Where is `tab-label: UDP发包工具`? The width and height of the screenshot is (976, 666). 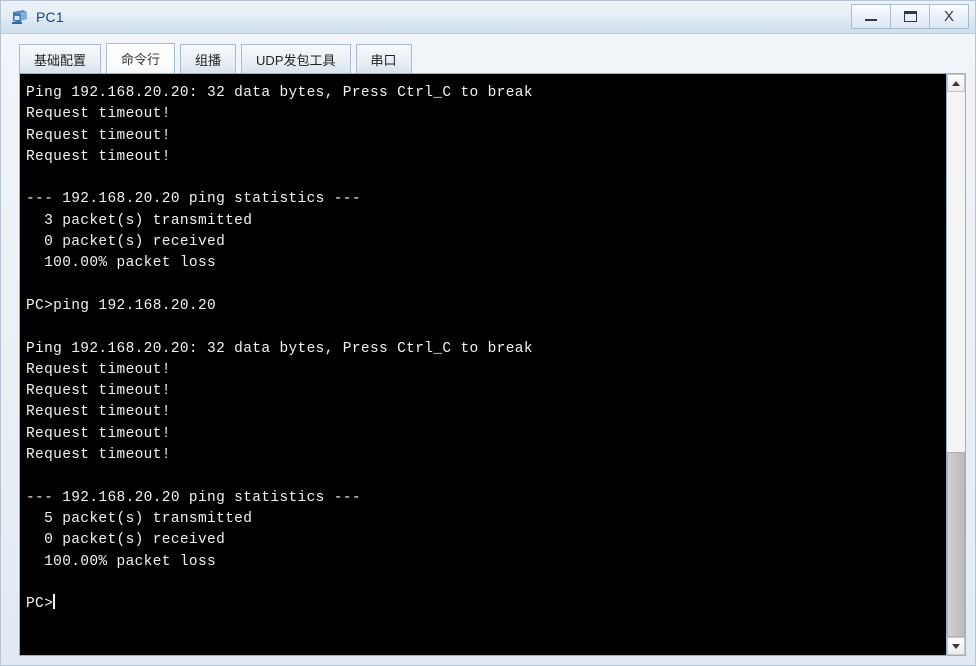 tab-label: UDP发包工具 is located at coordinates (296, 60).